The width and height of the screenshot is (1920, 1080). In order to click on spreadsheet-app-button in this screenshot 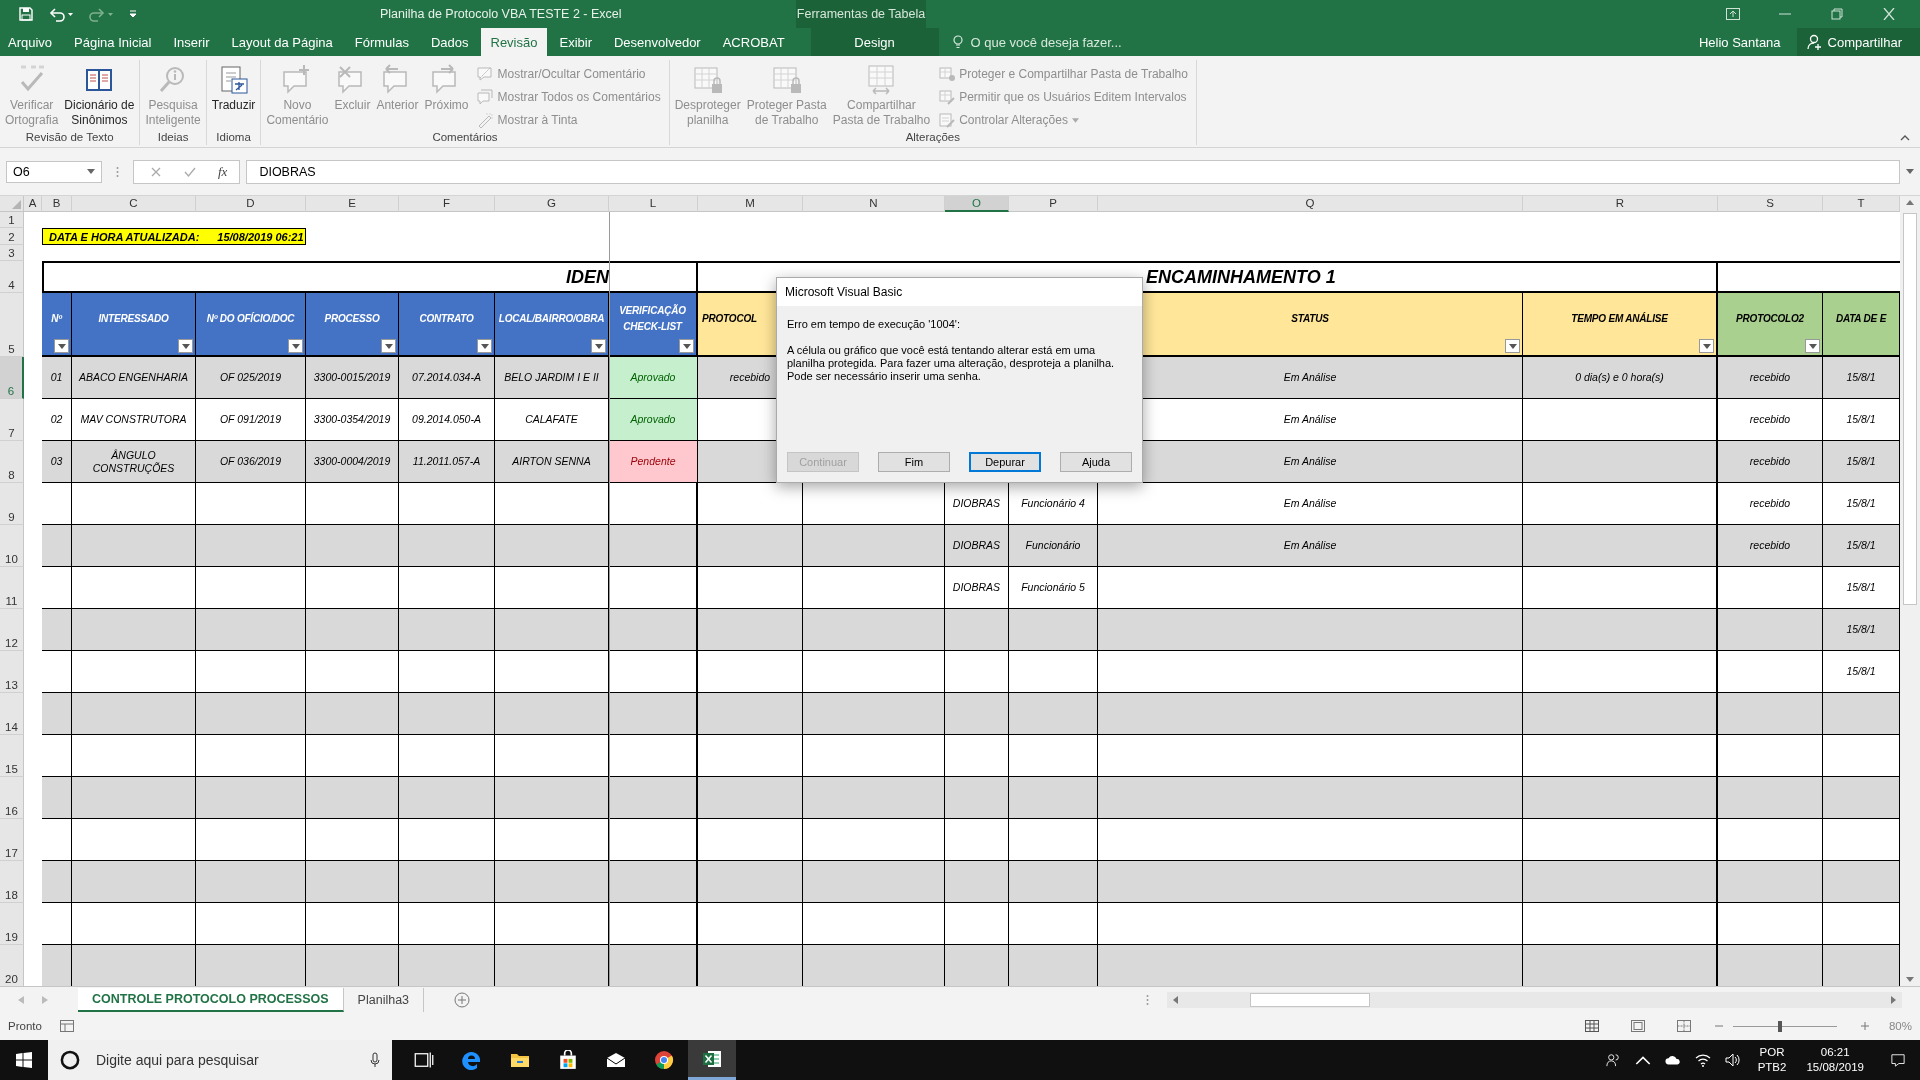, I will do `click(712, 1060)`.